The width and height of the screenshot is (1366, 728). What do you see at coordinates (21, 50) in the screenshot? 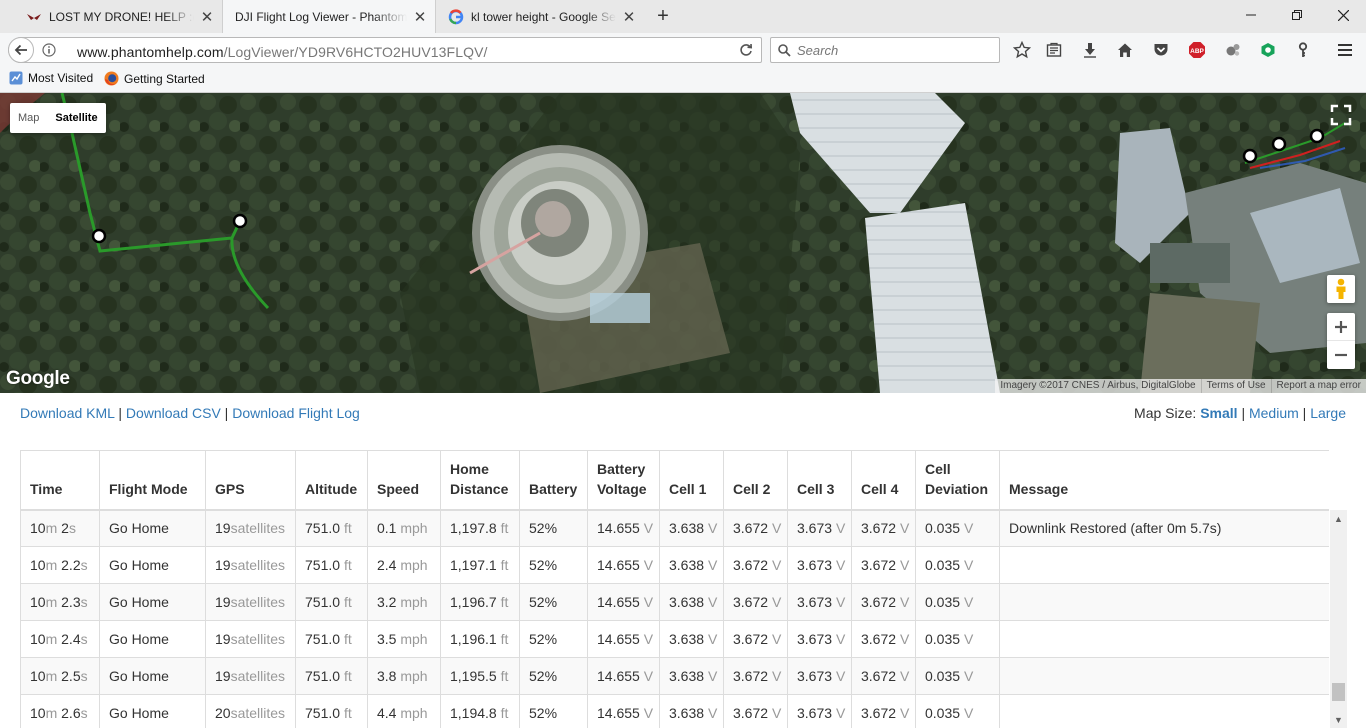
I see `back-button` at bounding box center [21, 50].